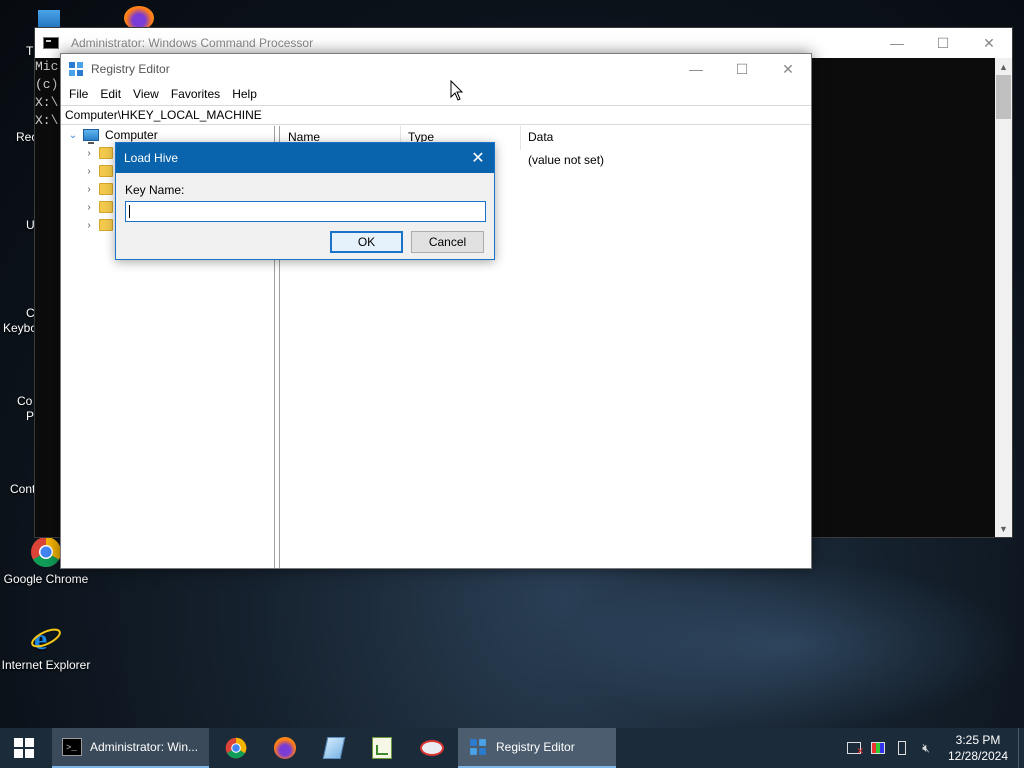 This screenshot has height=768, width=1024. What do you see at coordinates (30, 51) in the screenshot?
I see `desktop-label-fragment: T` at bounding box center [30, 51].